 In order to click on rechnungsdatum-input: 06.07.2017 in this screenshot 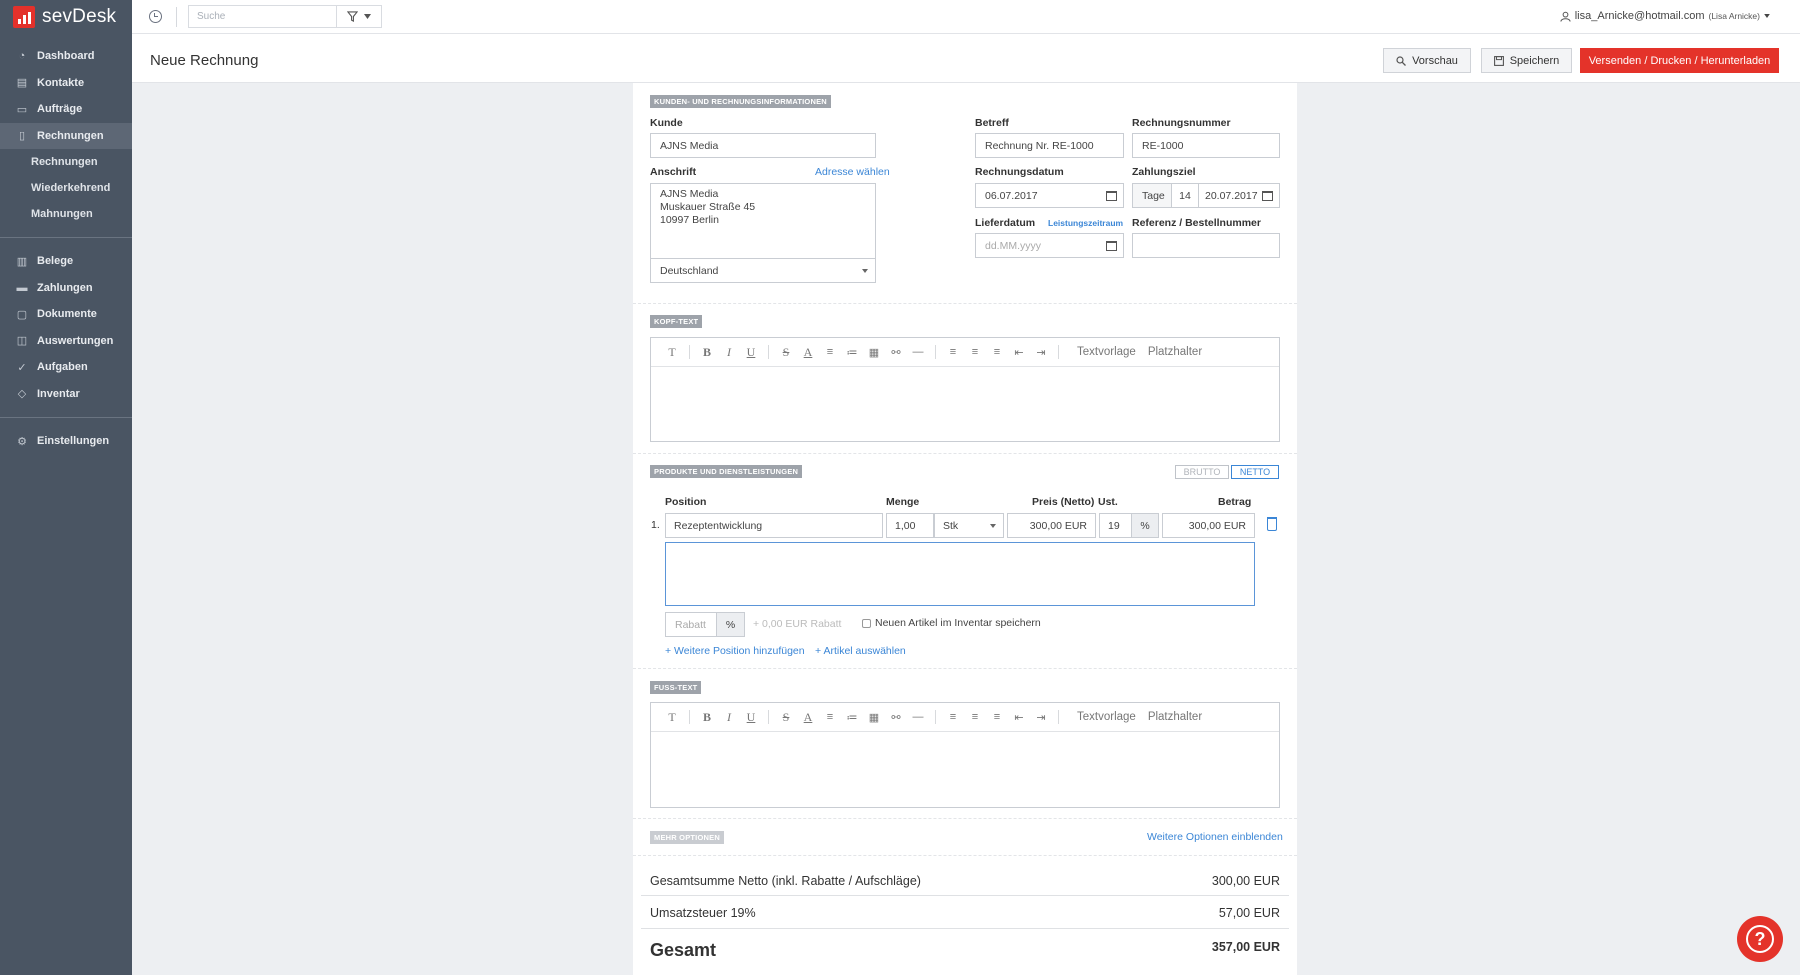, I will do `click(1049, 195)`.